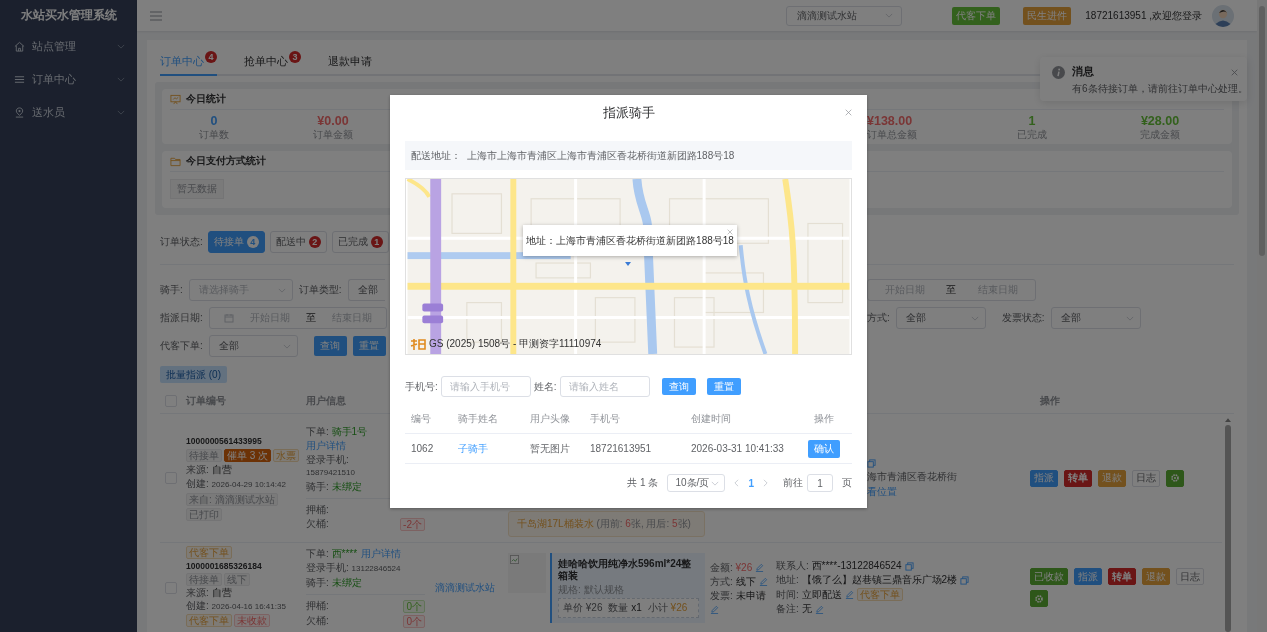 The height and width of the screenshot is (632, 1267). I want to click on station-select: 滴滴测试水站, so click(844, 15).